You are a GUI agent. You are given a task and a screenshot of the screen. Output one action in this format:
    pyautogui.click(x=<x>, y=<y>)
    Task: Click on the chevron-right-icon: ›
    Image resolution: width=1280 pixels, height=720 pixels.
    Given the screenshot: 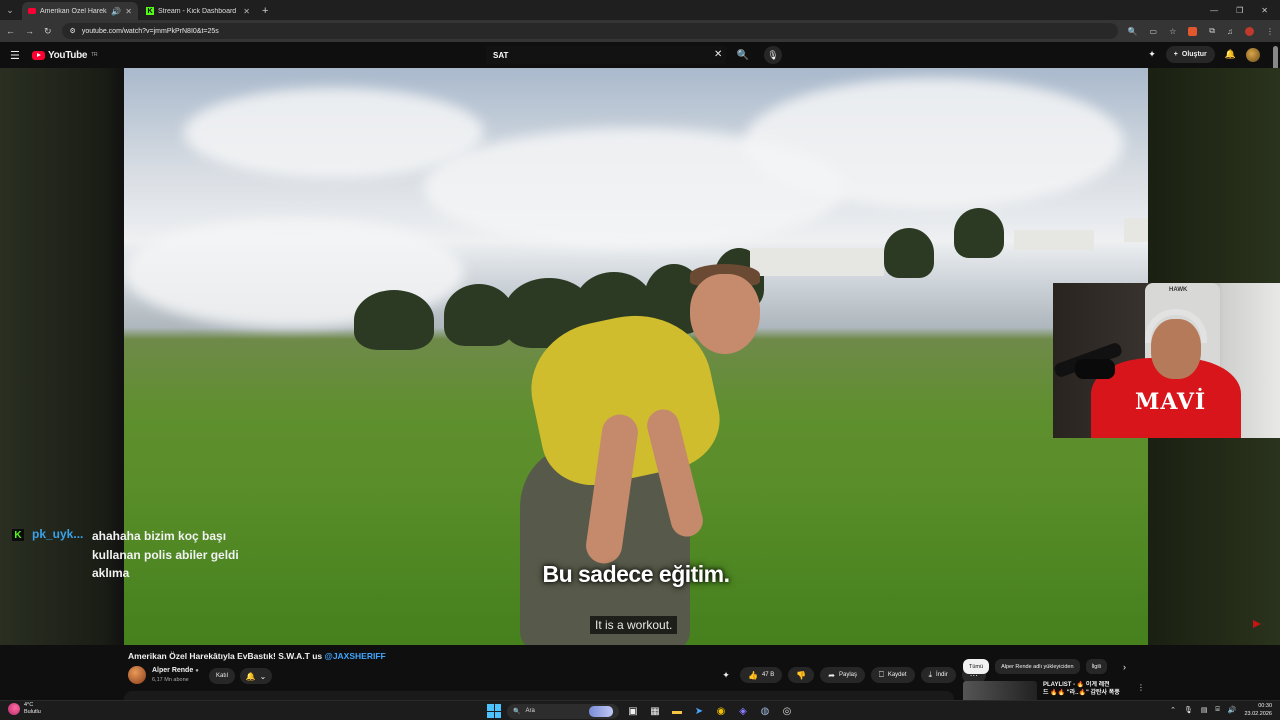 What is the action you would take?
    pyautogui.click(x=1124, y=667)
    